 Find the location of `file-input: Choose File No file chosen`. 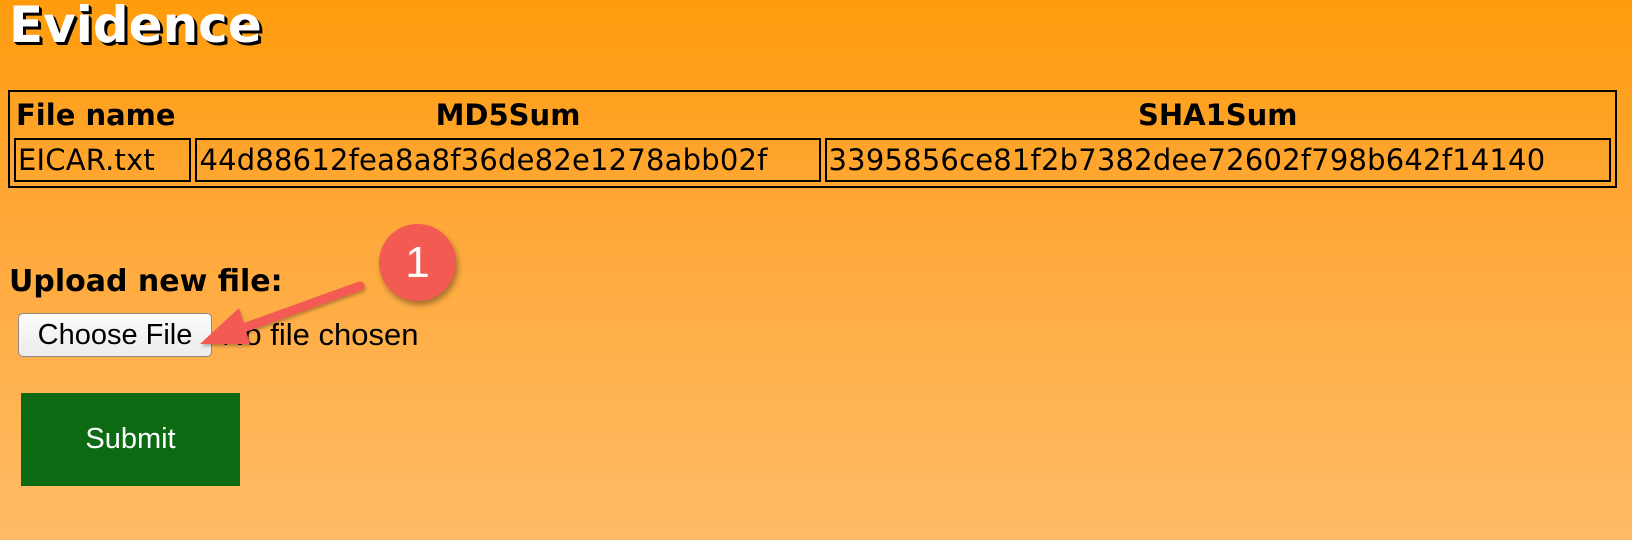

file-input: Choose File No file chosen is located at coordinates (218, 335).